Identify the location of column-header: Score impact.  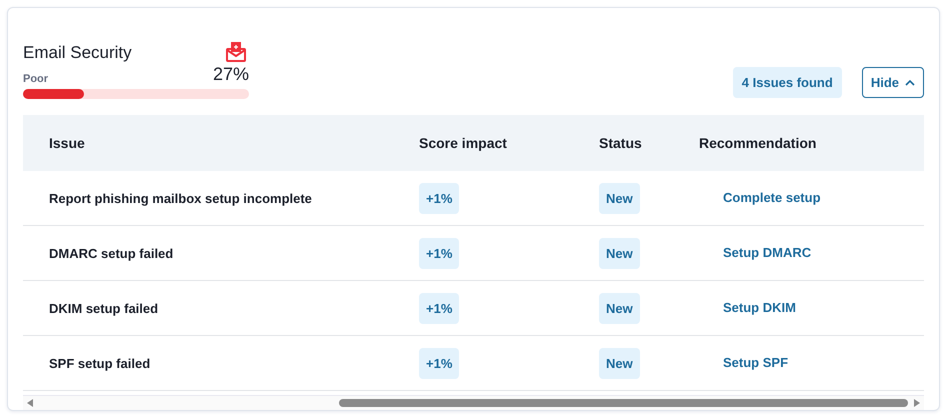
(463, 143).